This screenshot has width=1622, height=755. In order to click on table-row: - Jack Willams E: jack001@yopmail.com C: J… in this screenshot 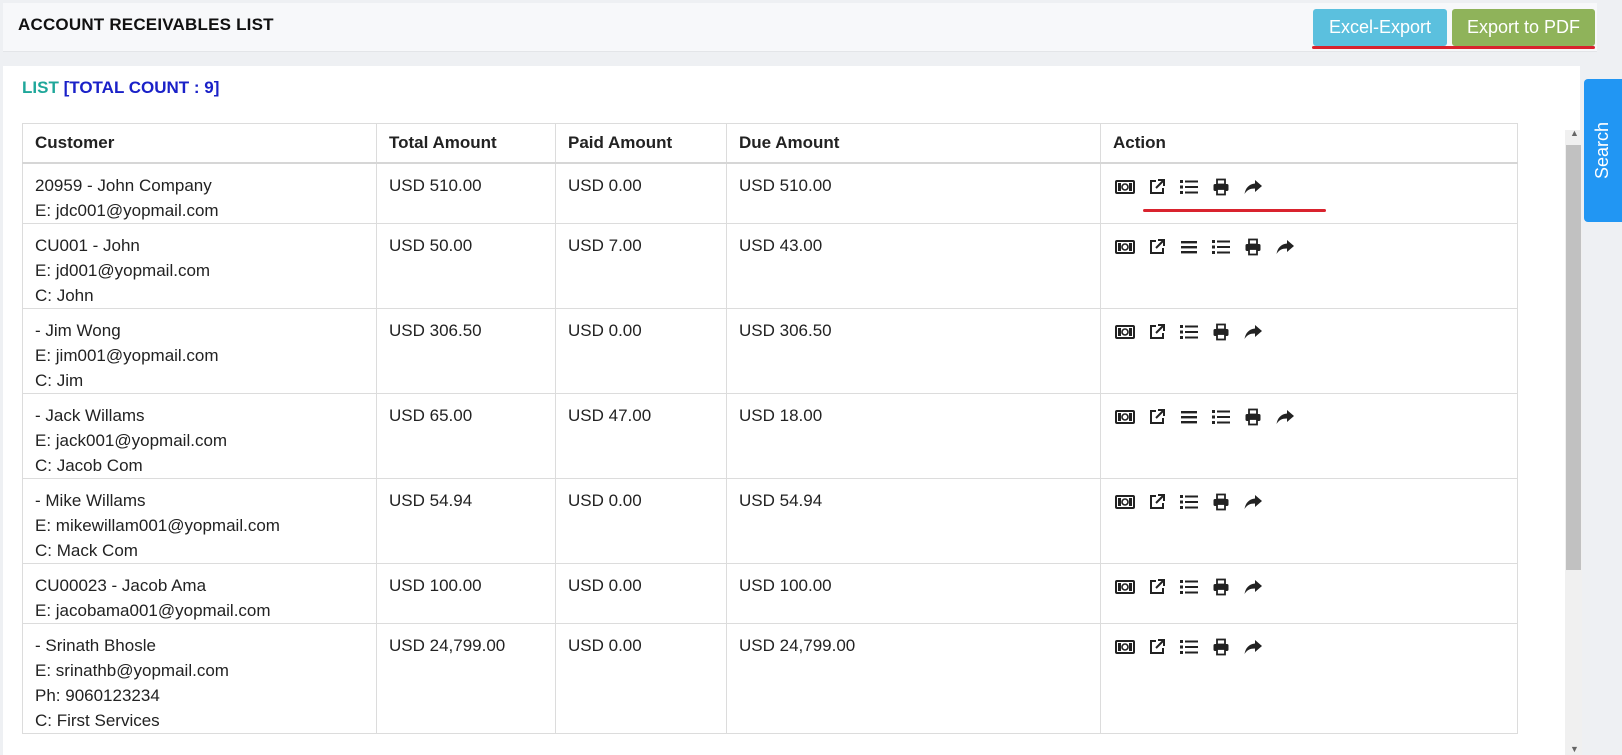, I will do `click(770, 436)`.